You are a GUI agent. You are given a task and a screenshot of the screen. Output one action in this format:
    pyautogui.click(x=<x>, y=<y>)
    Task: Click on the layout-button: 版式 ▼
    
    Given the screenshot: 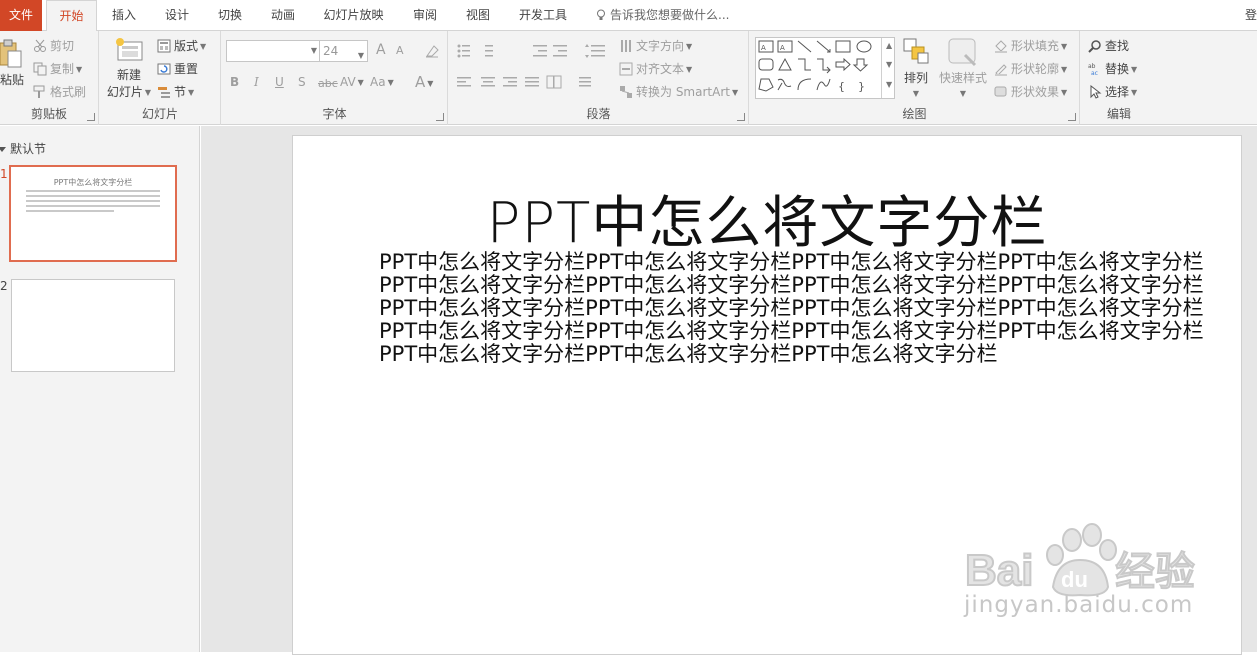 What is the action you would take?
    pyautogui.click(x=181, y=45)
    